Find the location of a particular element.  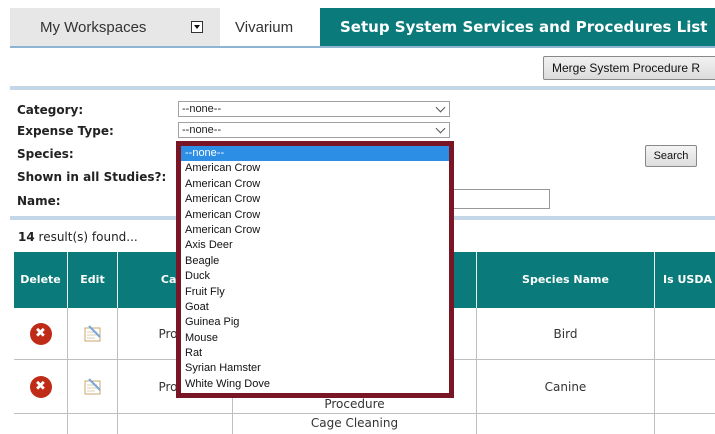

category-label: Category: is located at coordinates (50, 110).